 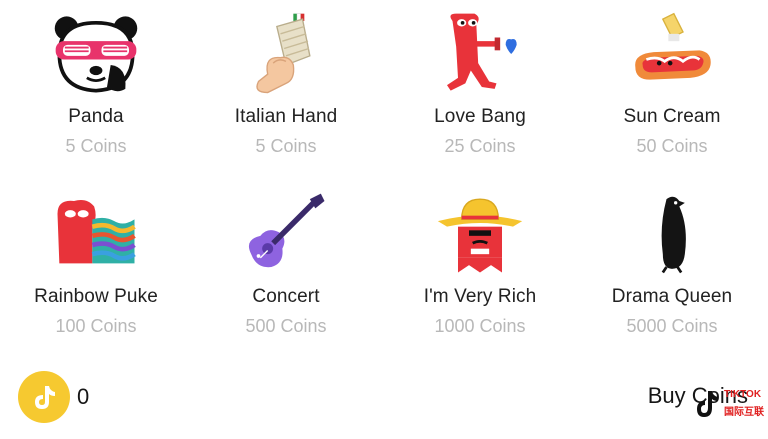 I want to click on gift-love-bang: Love Bang 25 Coins, so click(x=480, y=82).